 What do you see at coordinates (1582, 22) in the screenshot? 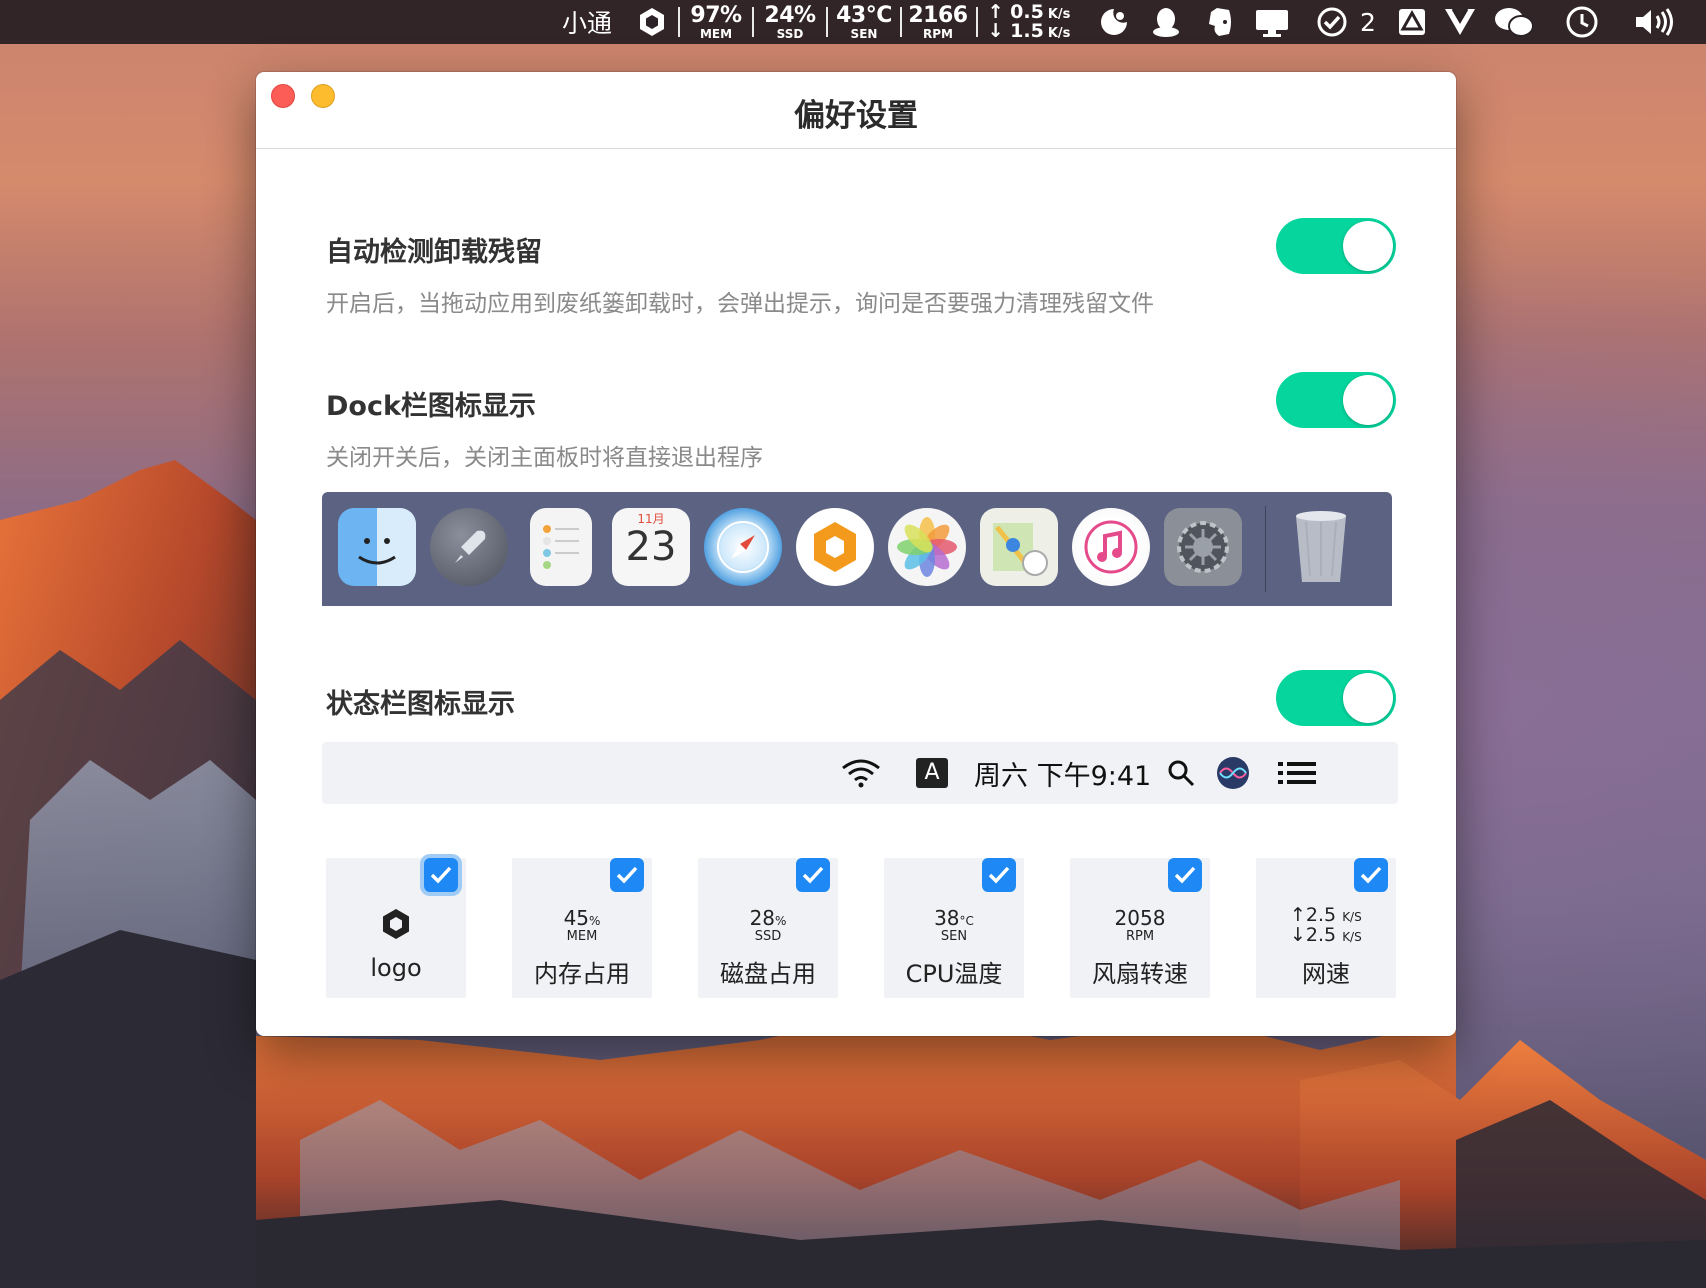
I see `time-machine-icon` at bounding box center [1582, 22].